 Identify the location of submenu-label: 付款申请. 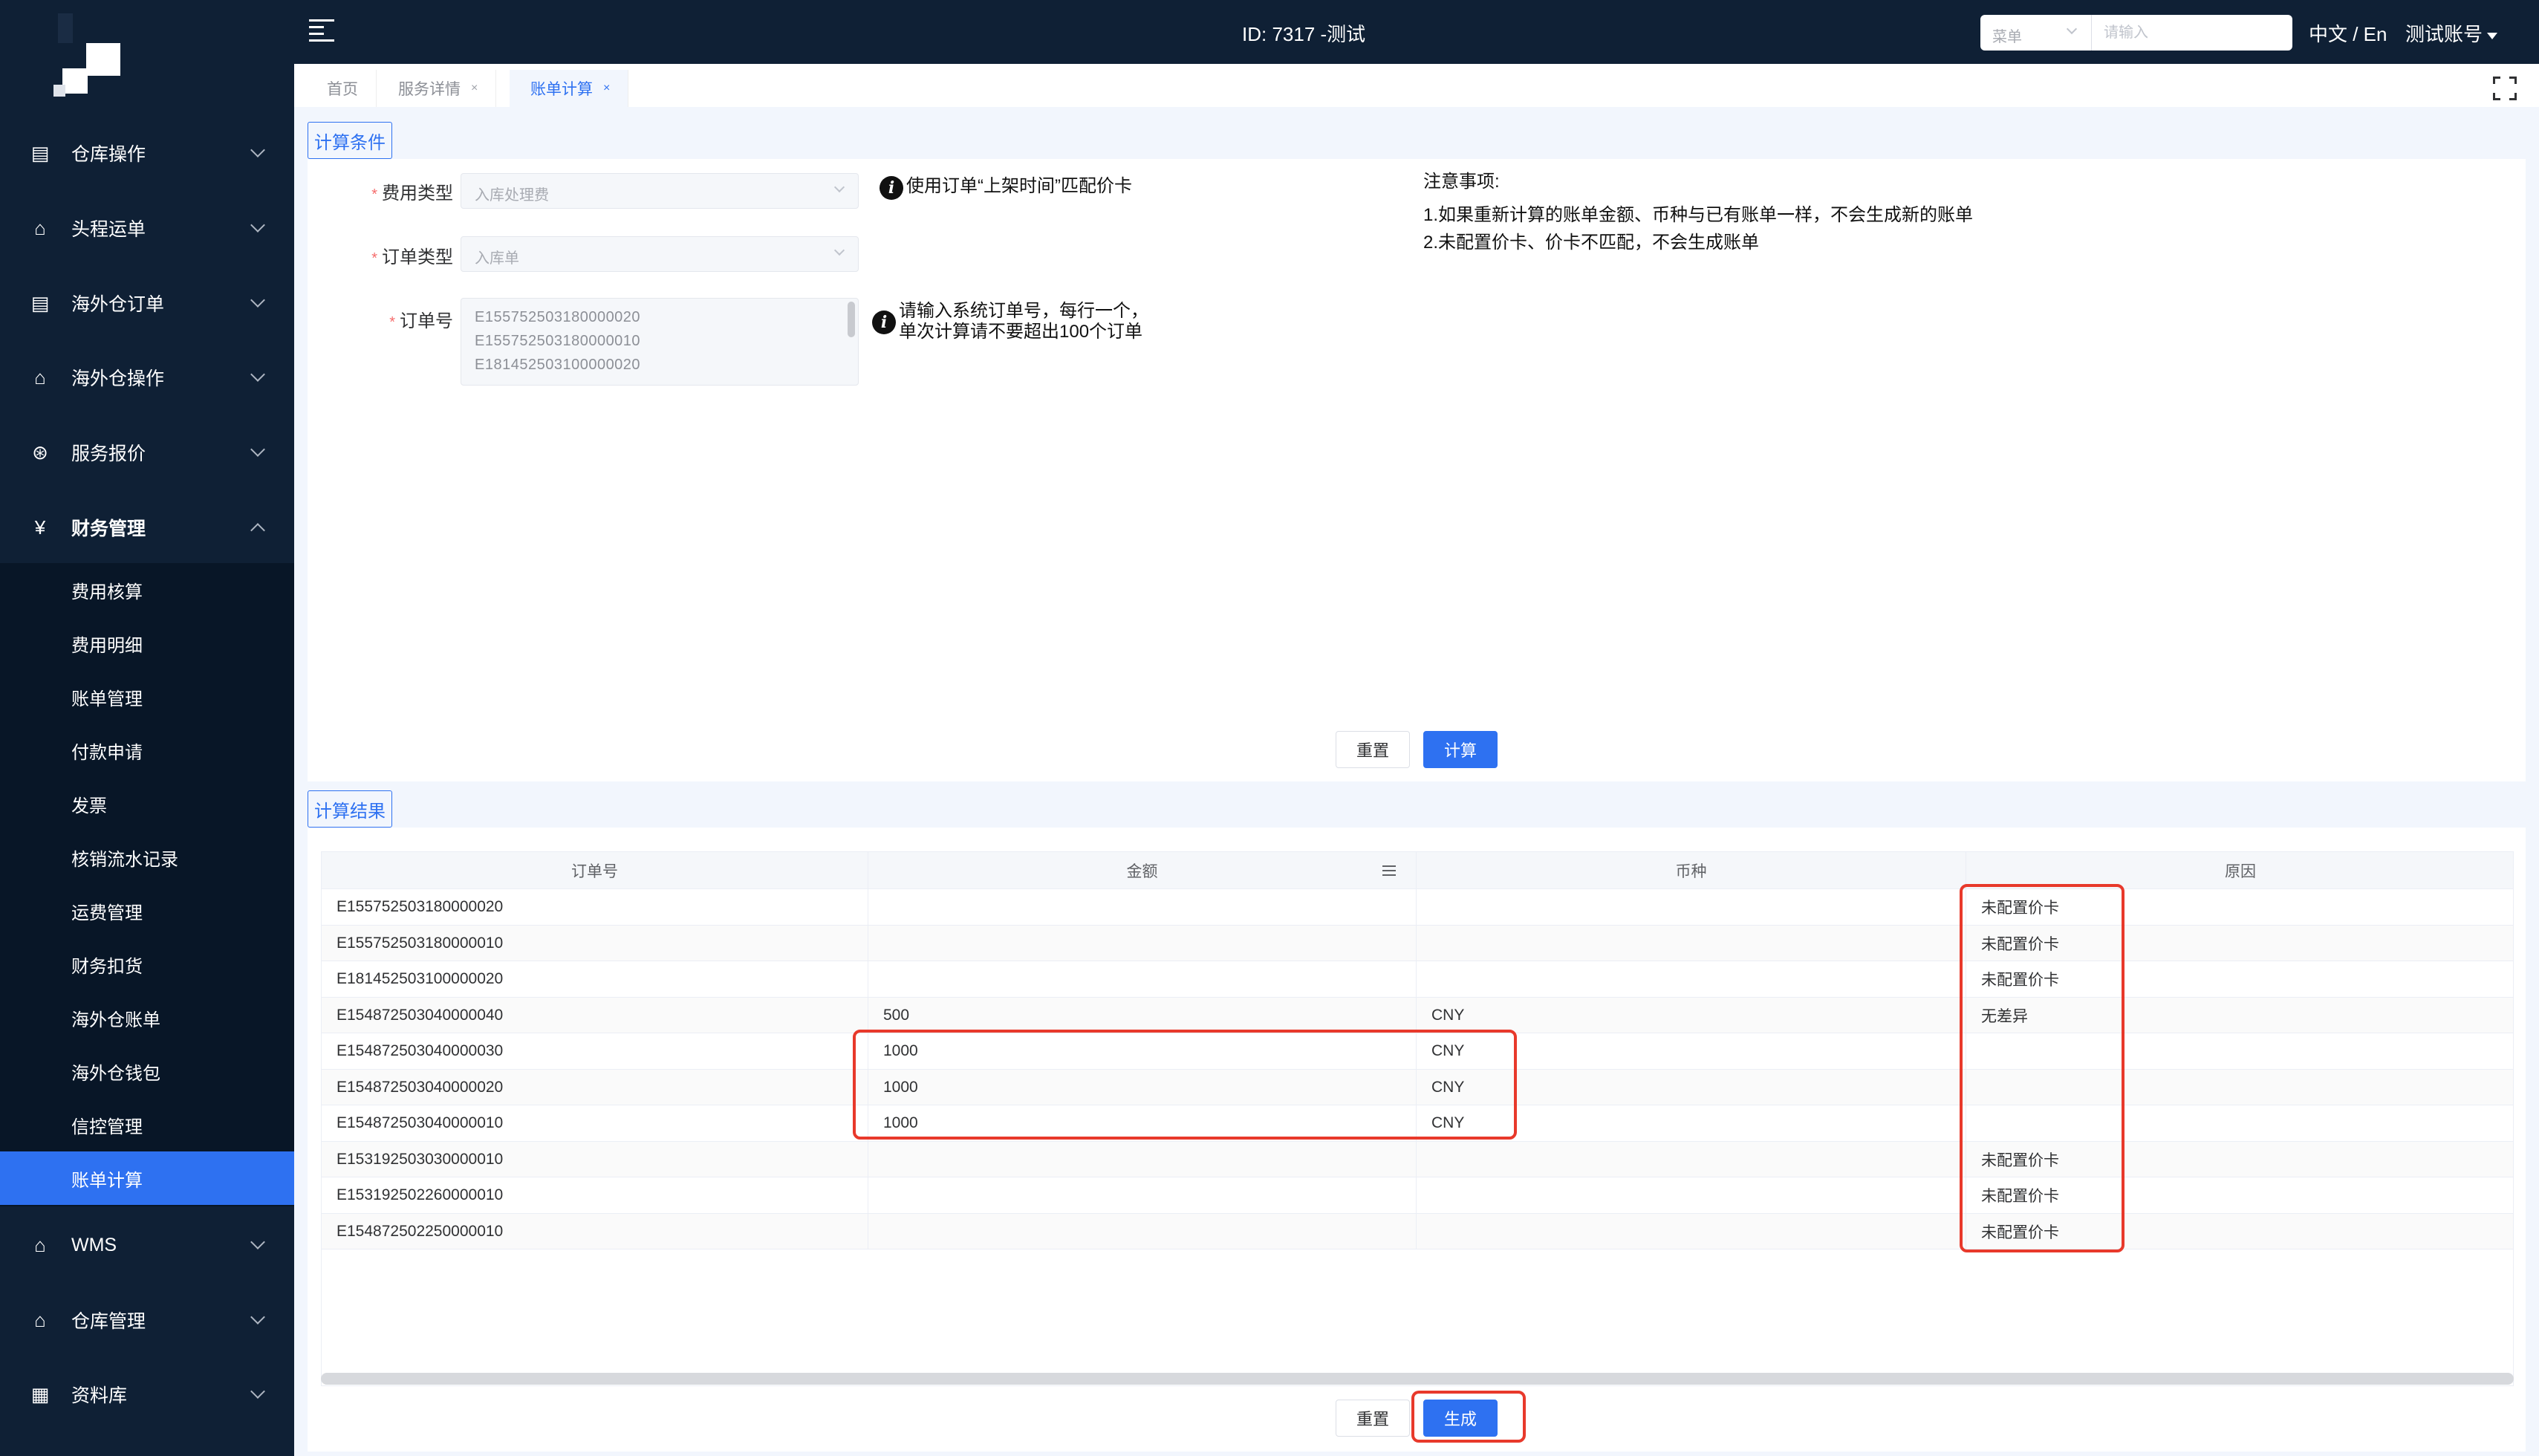
(107, 753).